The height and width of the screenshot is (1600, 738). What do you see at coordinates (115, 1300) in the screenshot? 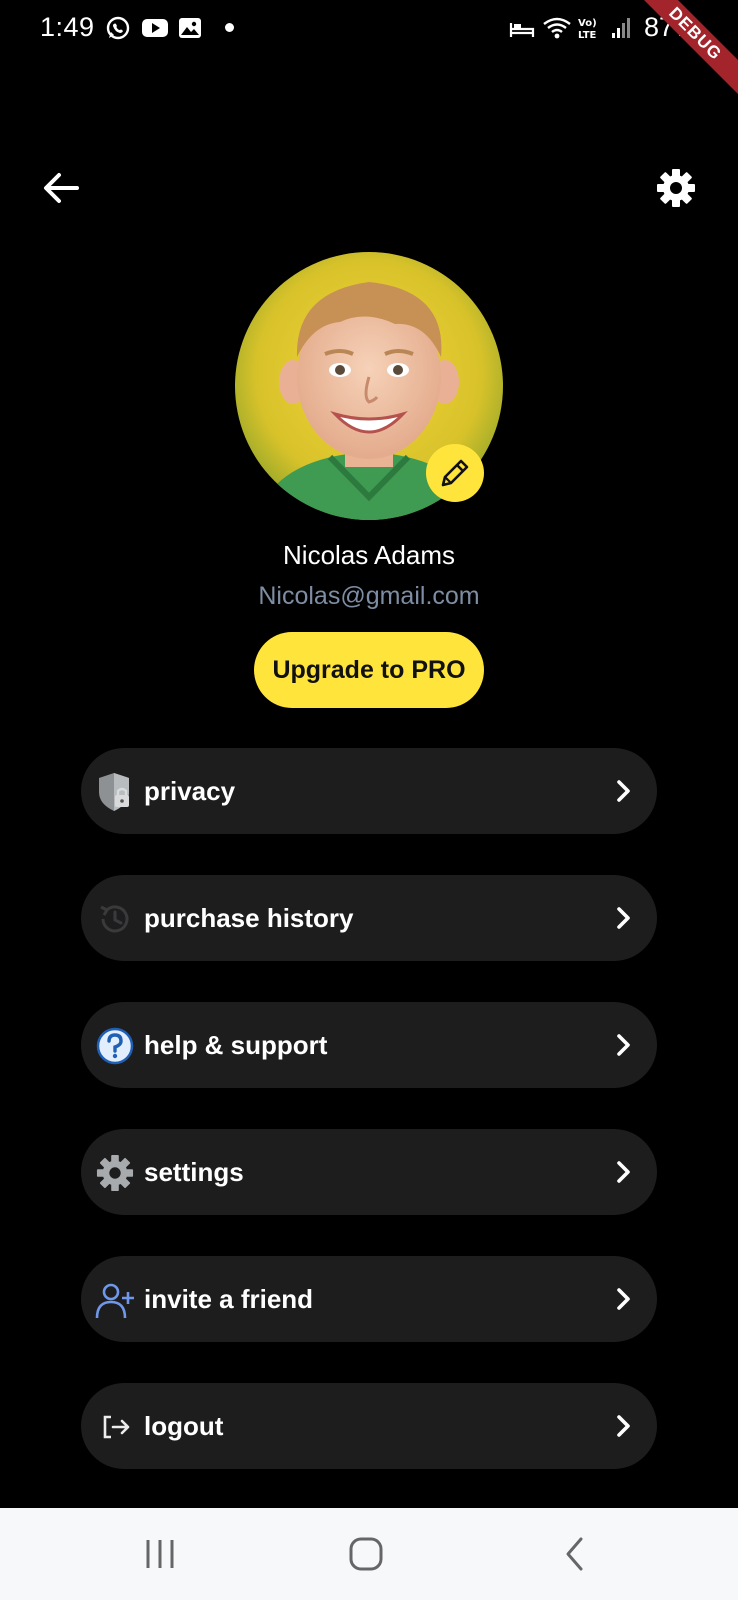
I see `add-user-icon` at bounding box center [115, 1300].